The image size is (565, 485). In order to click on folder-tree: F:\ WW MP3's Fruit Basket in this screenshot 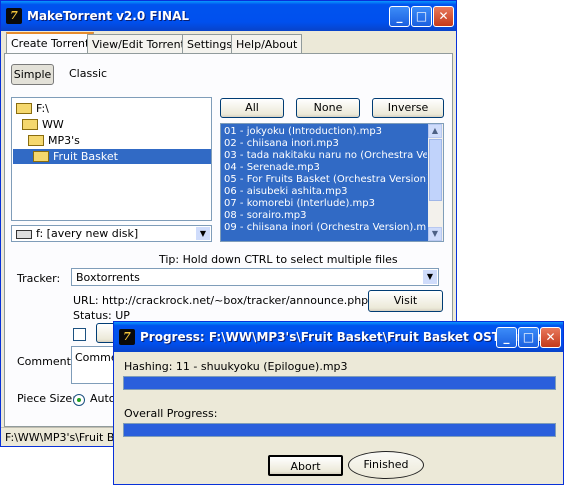, I will do `click(111, 159)`.